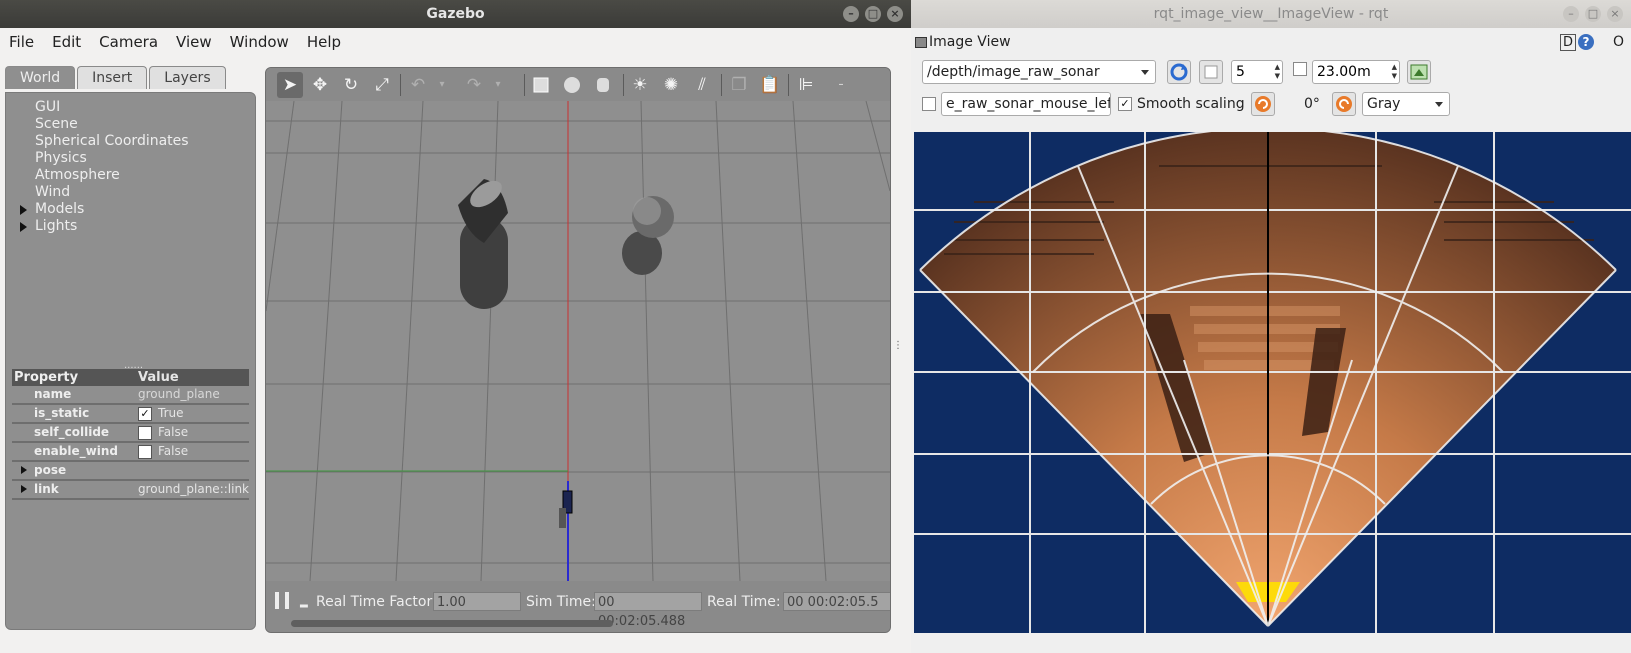  Describe the element at coordinates (187, 77) in the screenshot. I see `tab-layers: Layers` at that location.